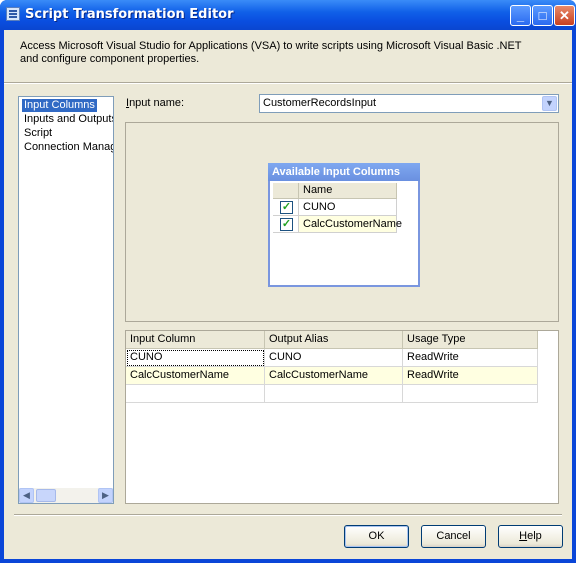  What do you see at coordinates (288, 83) in the screenshot?
I see `header-separator` at bounding box center [288, 83].